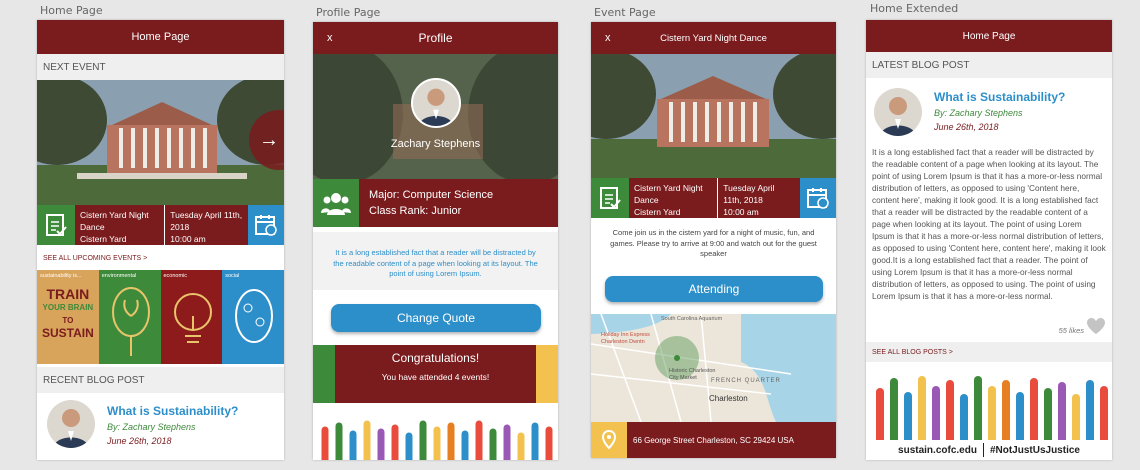 The height and width of the screenshot is (470, 1140). What do you see at coordinates (1034, 450) in the screenshot?
I see `footer-hashtag: #NotJustUsJustice` at bounding box center [1034, 450].